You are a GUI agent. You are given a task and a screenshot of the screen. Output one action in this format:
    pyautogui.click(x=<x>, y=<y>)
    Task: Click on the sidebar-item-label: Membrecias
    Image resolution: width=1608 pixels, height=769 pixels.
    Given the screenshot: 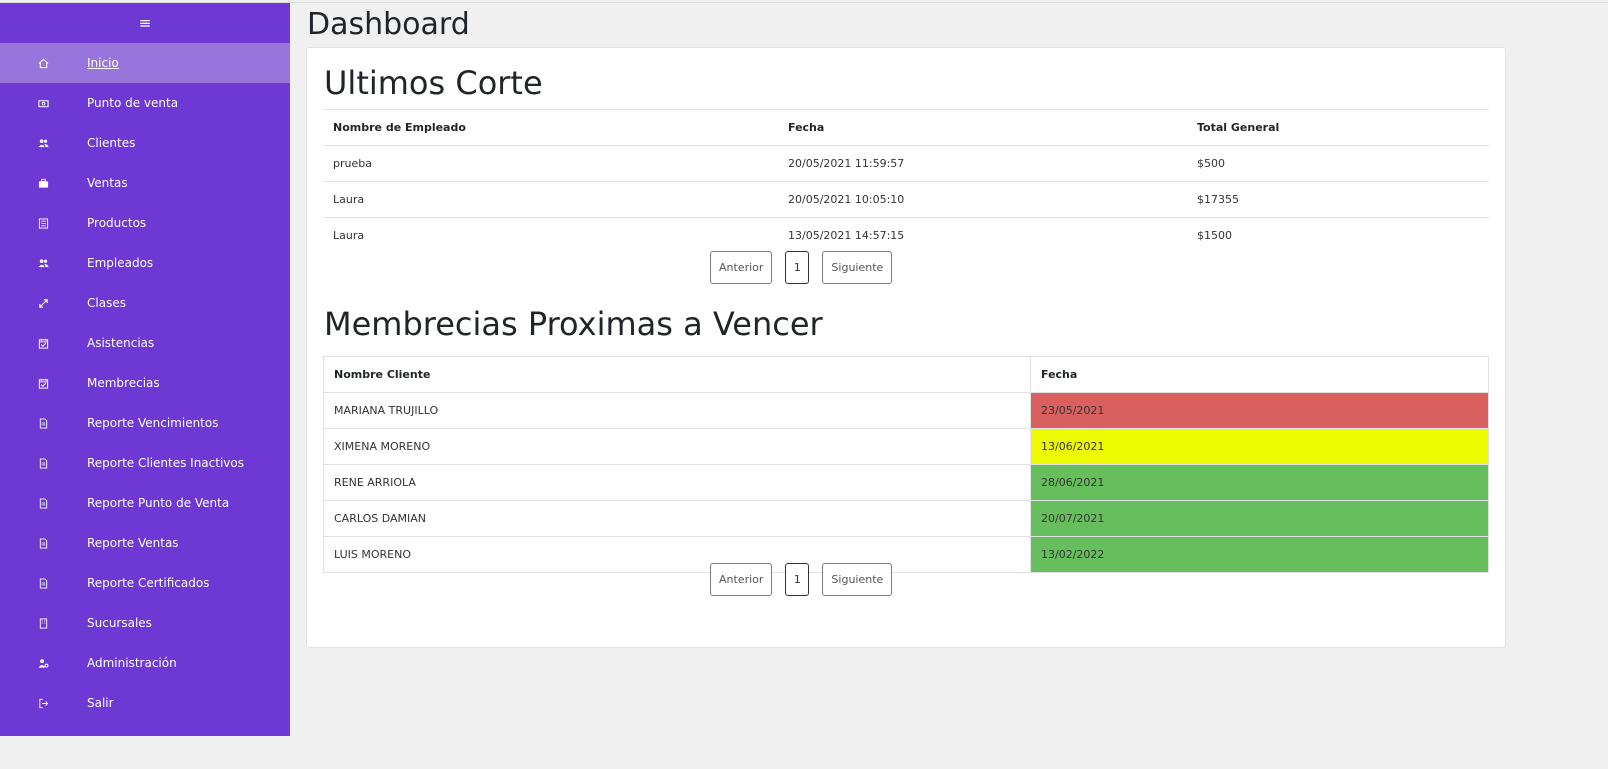 What is the action you would take?
    pyautogui.click(x=123, y=383)
    